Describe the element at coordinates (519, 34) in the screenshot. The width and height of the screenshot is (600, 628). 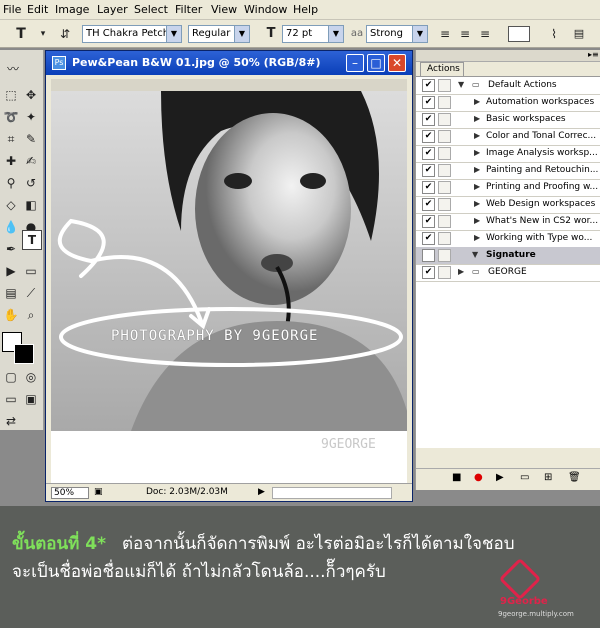
I see `text-color-swatch` at that location.